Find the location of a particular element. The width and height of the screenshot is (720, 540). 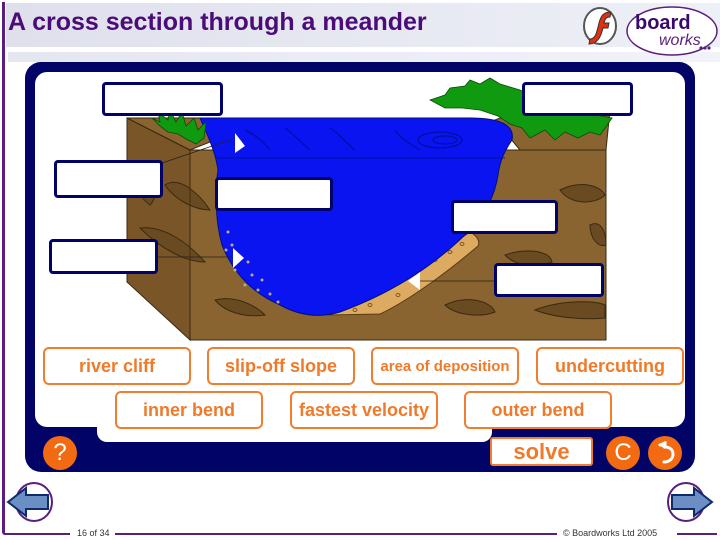

drop-box-left-lower is located at coordinates (103, 256).